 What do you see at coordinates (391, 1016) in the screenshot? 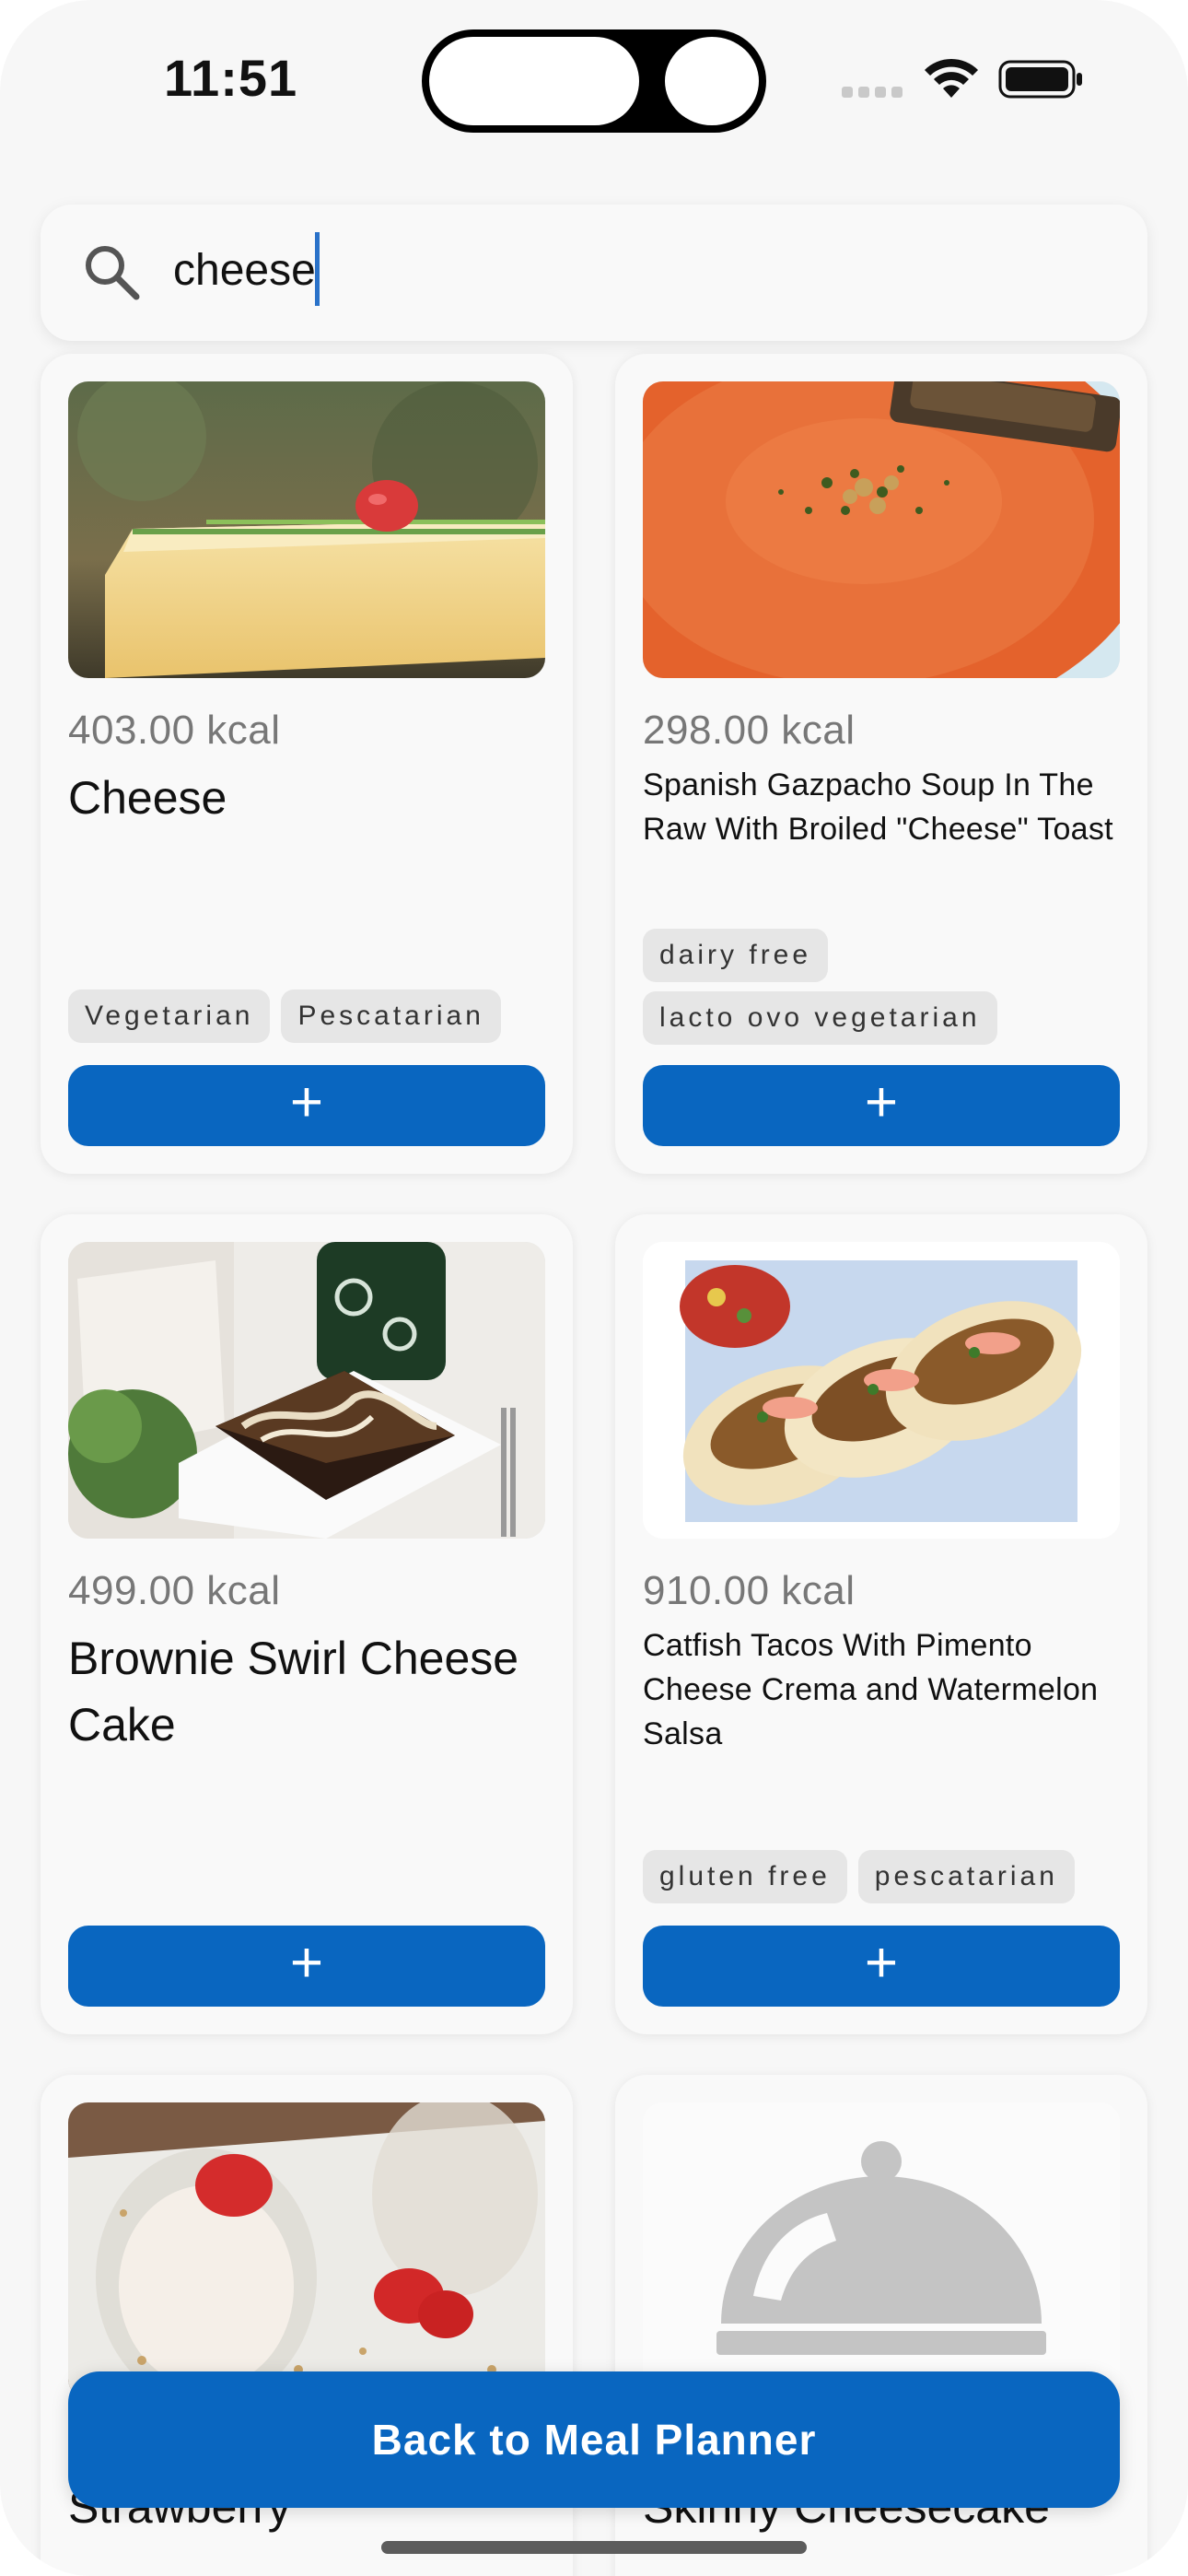
I see `diet-tag: Pescatarian` at bounding box center [391, 1016].